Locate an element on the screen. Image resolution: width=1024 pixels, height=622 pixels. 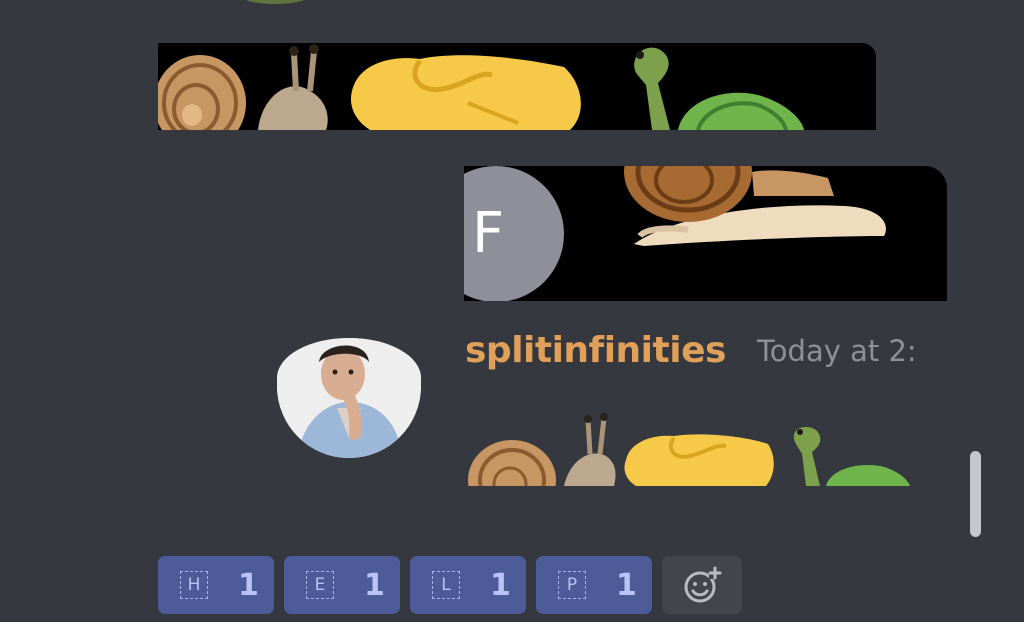
reaction-emoji: P is located at coordinates (572, 585).